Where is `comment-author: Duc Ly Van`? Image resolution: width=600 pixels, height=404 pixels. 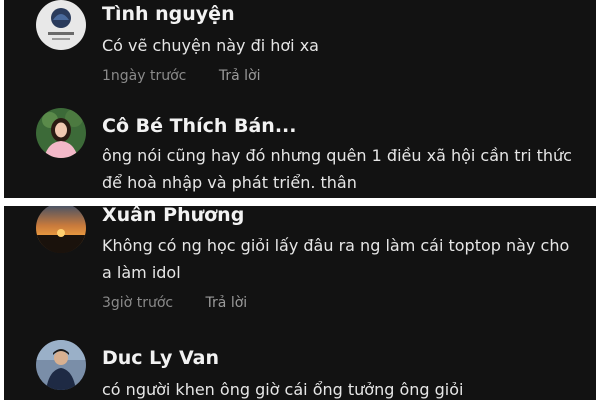
comment-author: Duc Ly Van is located at coordinates (160, 358).